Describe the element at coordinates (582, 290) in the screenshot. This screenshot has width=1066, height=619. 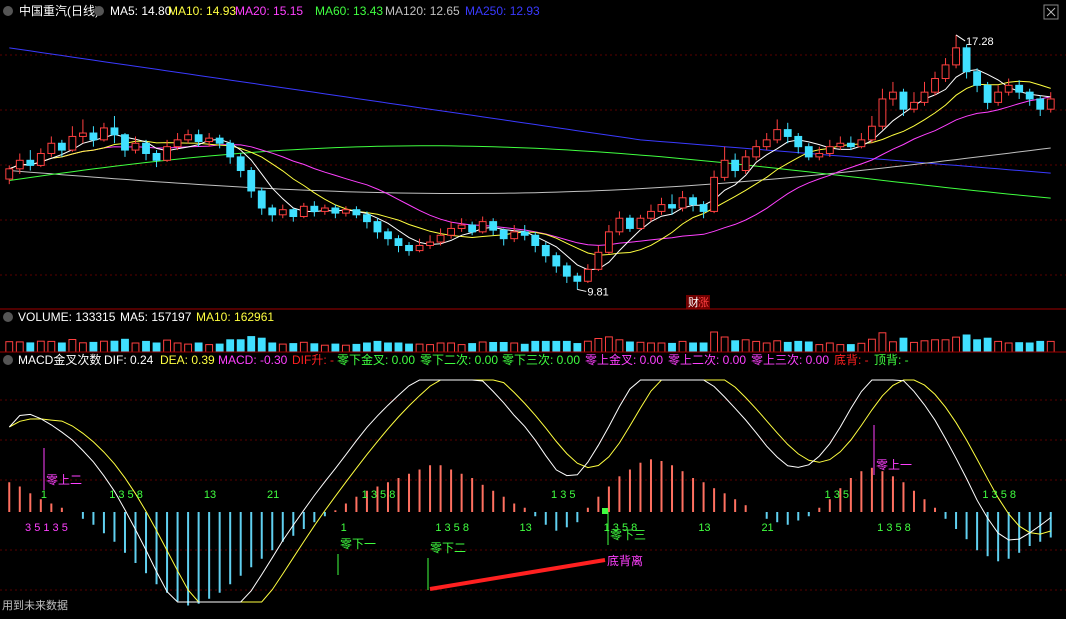
I see `low-pointer` at that location.